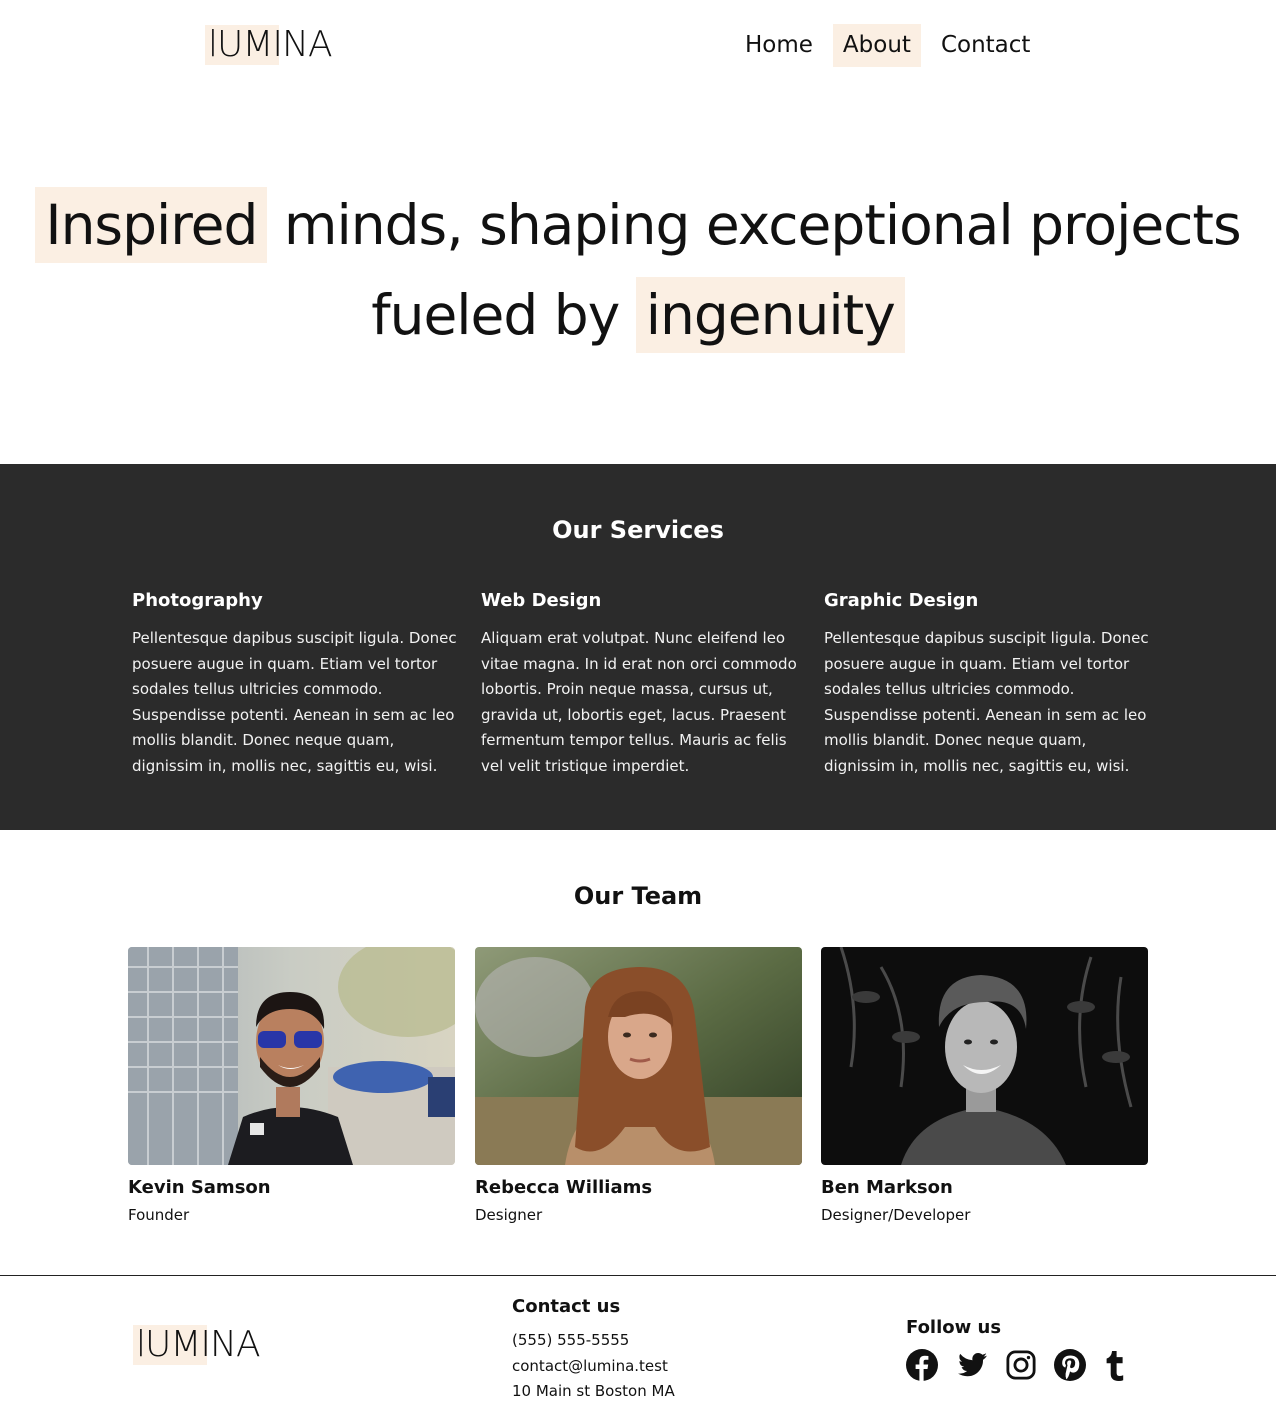  I want to click on member-name: Rebecca Williams, so click(564, 1187).